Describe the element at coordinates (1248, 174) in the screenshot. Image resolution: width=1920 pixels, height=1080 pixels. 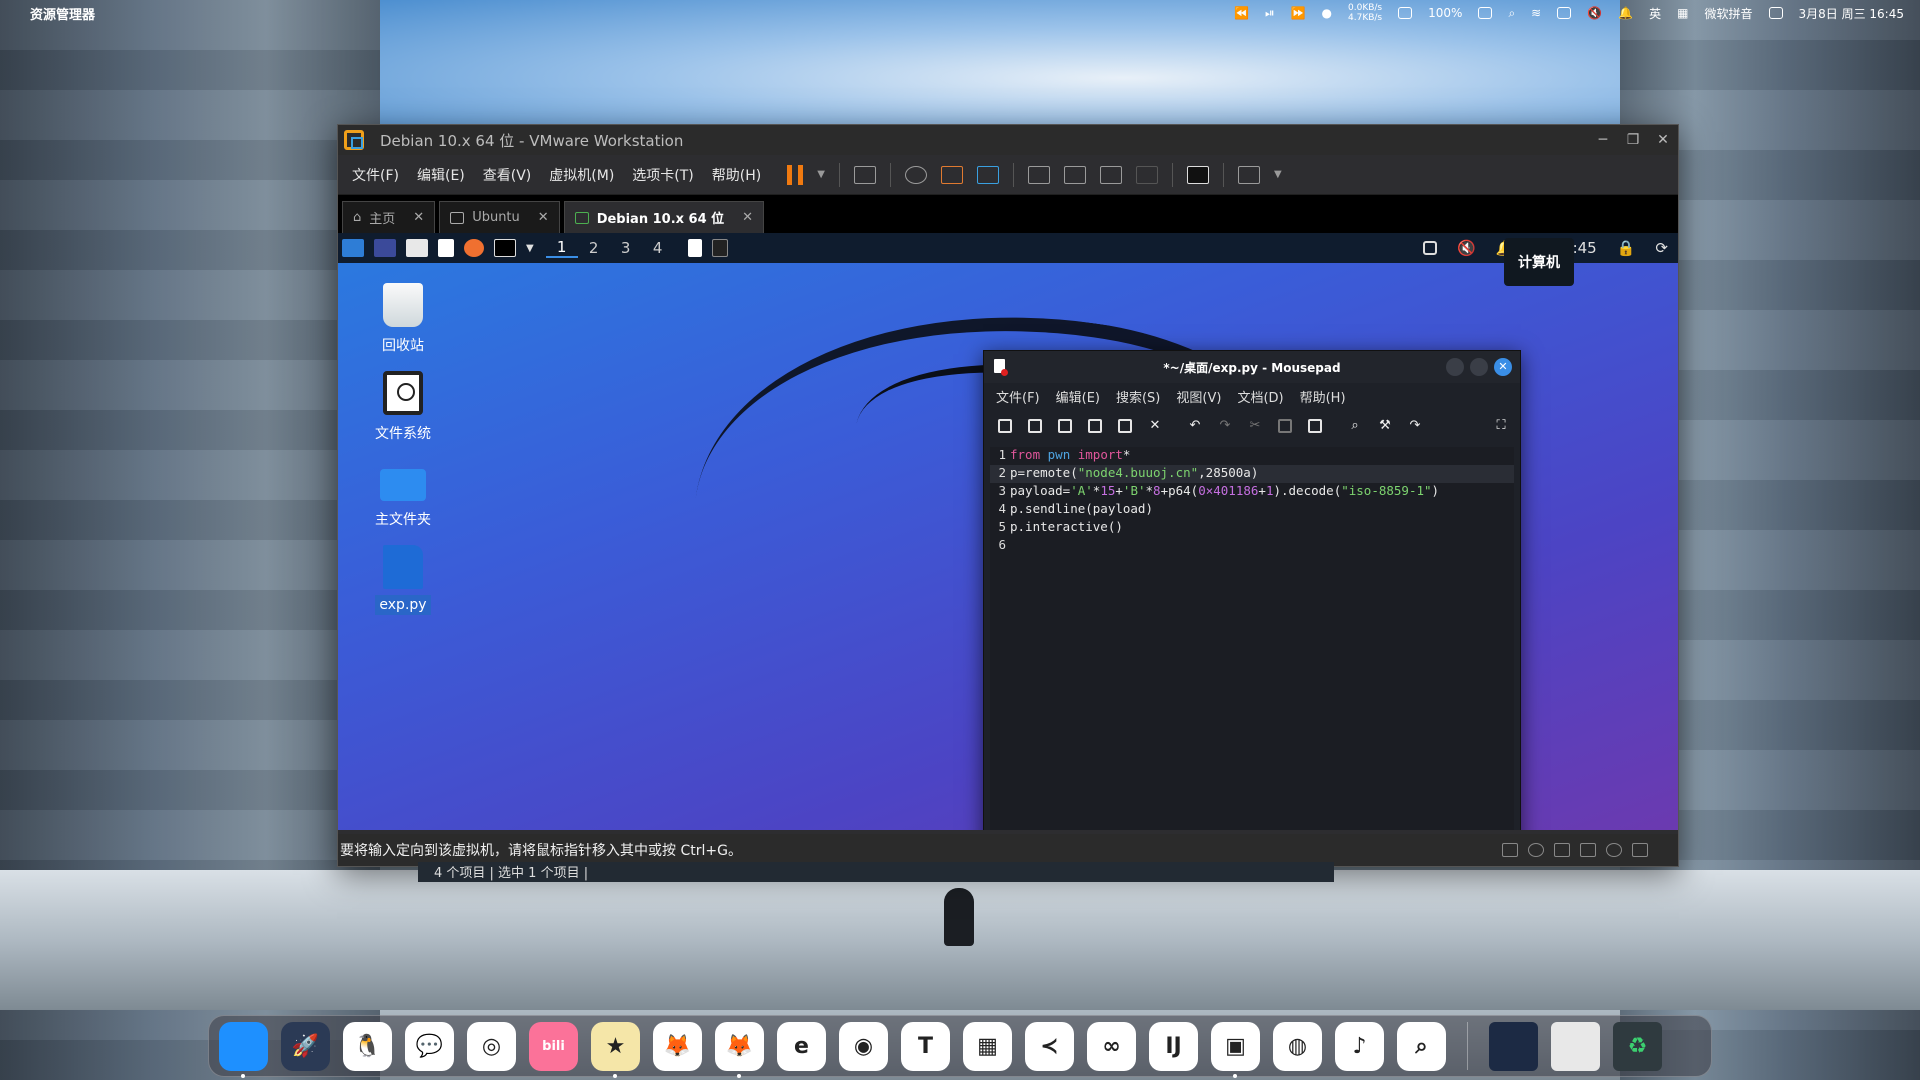
I see `stretch-guest-icon` at that location.